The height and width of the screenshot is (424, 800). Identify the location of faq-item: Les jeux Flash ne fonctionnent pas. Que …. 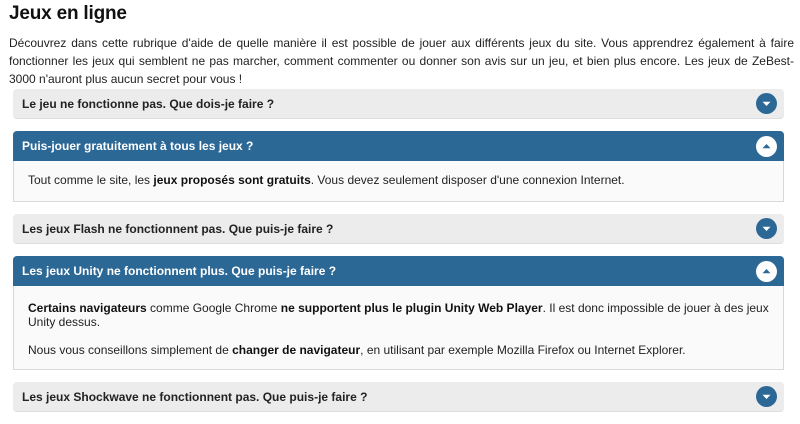
(398, 229).